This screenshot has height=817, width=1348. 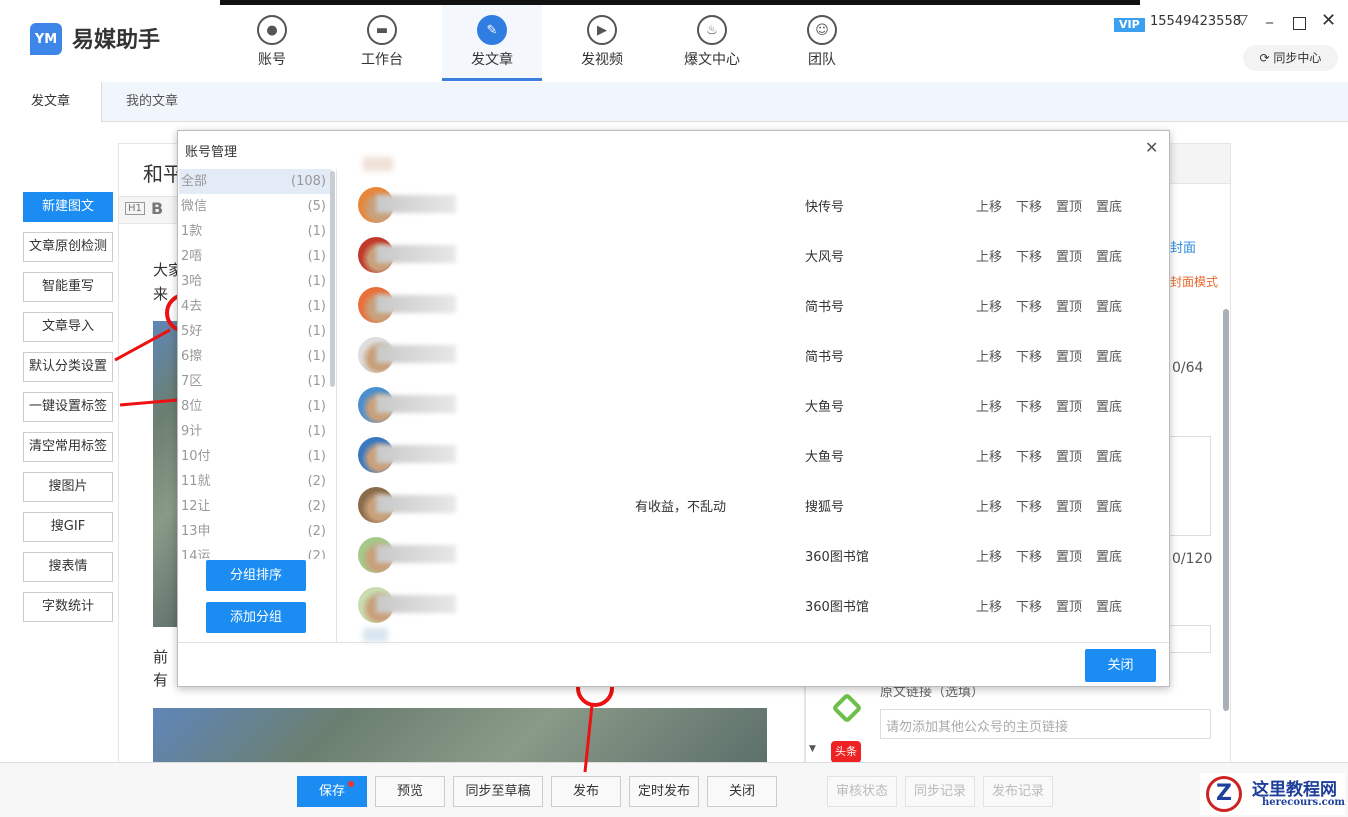 I want to click on group-item: 8位 (1), so click(x=255, y=406).